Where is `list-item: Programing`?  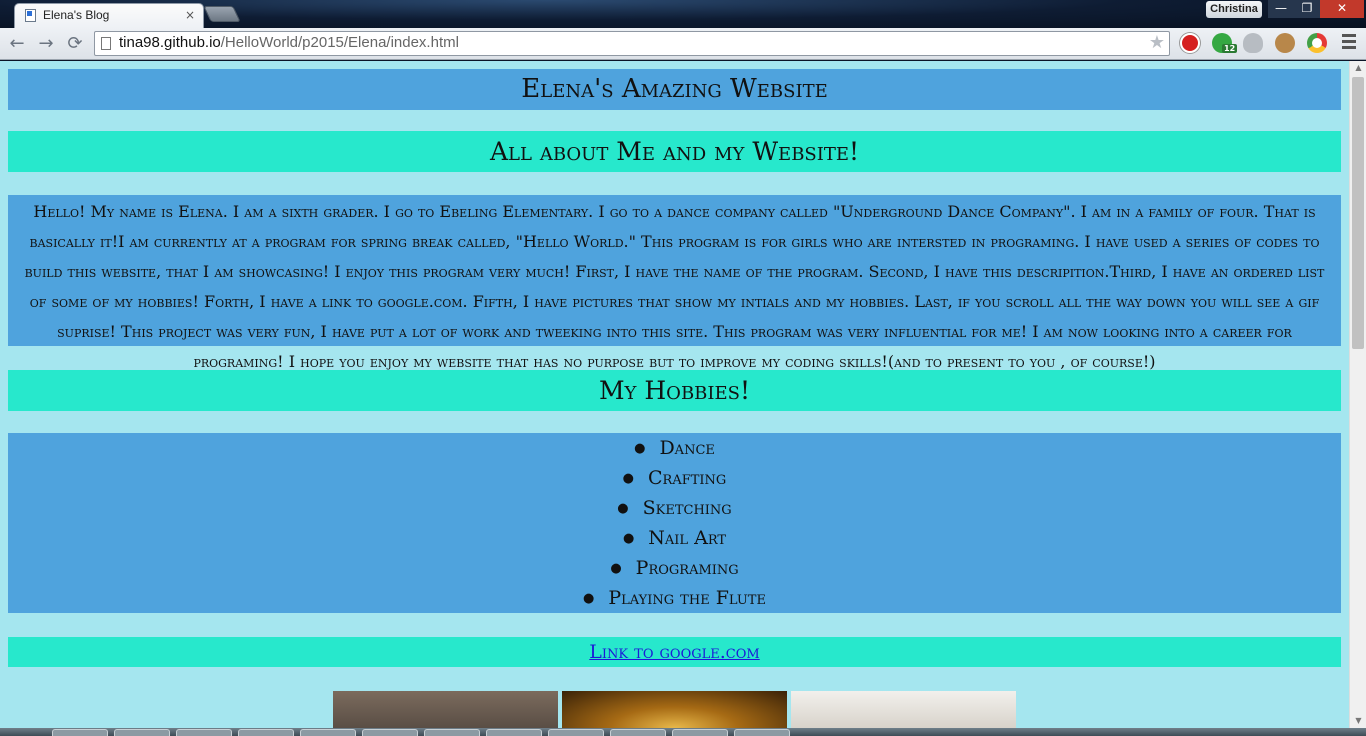 list-item: Programing is located at coordinates (674, 568).